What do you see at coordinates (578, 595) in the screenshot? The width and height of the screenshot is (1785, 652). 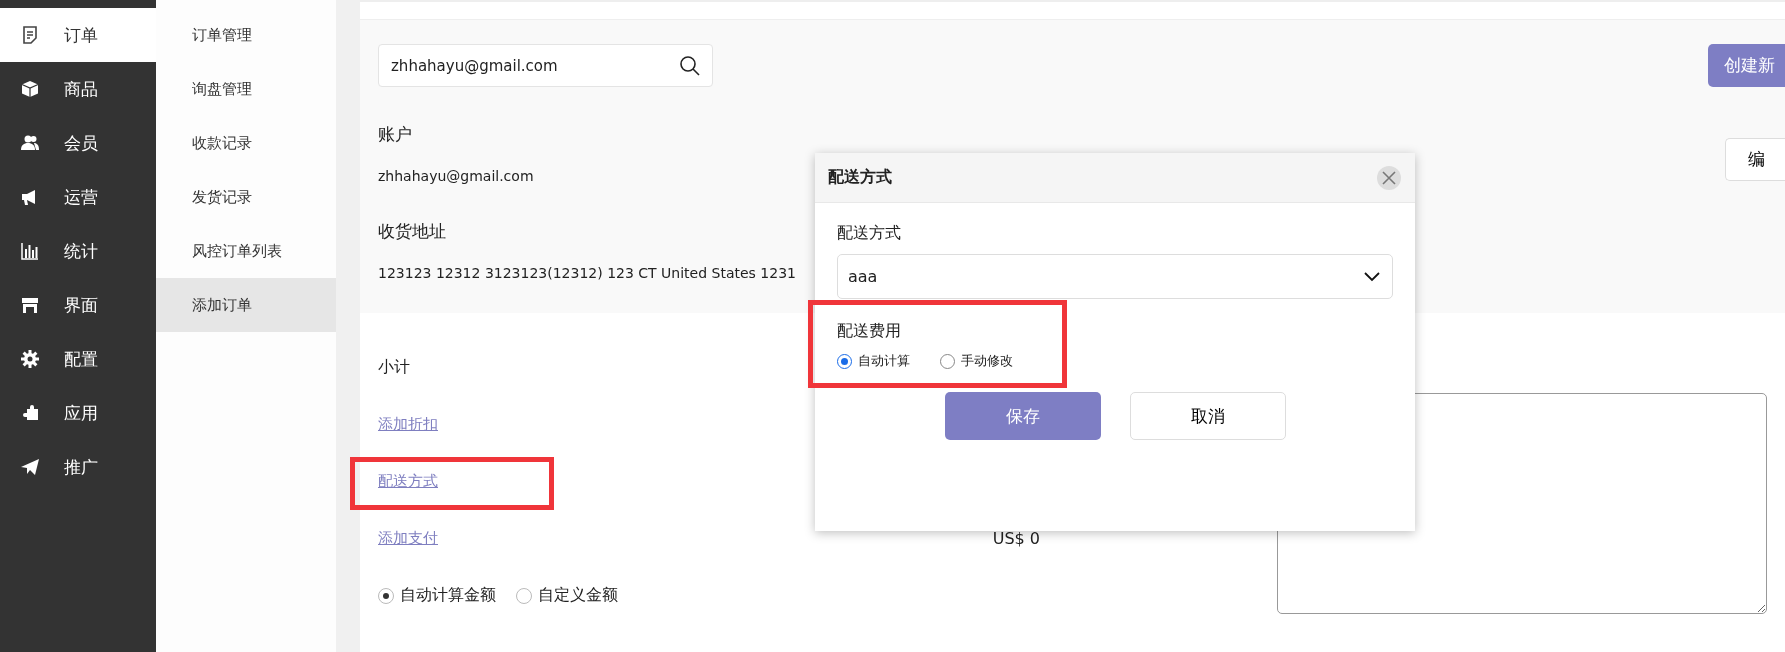 I see `radio-label: 自定义金额` at bounding box center [578, 595].